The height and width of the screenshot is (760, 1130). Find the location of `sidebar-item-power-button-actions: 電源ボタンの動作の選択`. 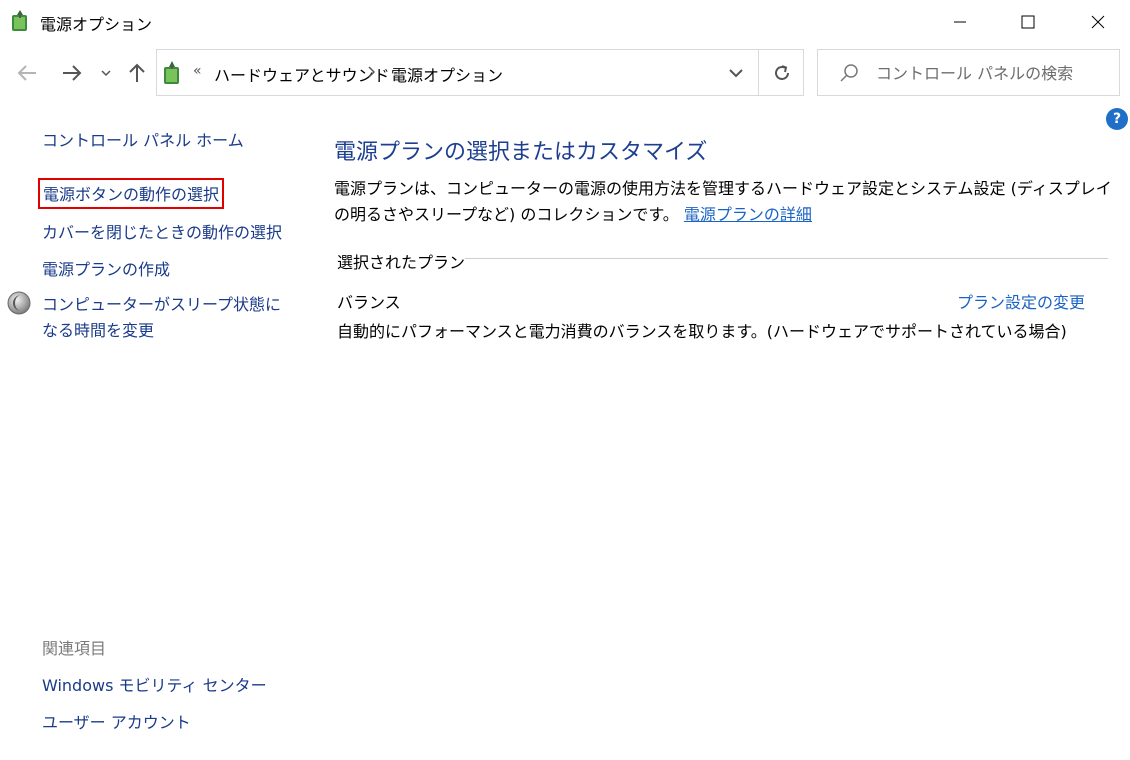

sidebar-item-power-button-actions: 電源ボタンの動作の選択 is located at coordinates (131, 193).